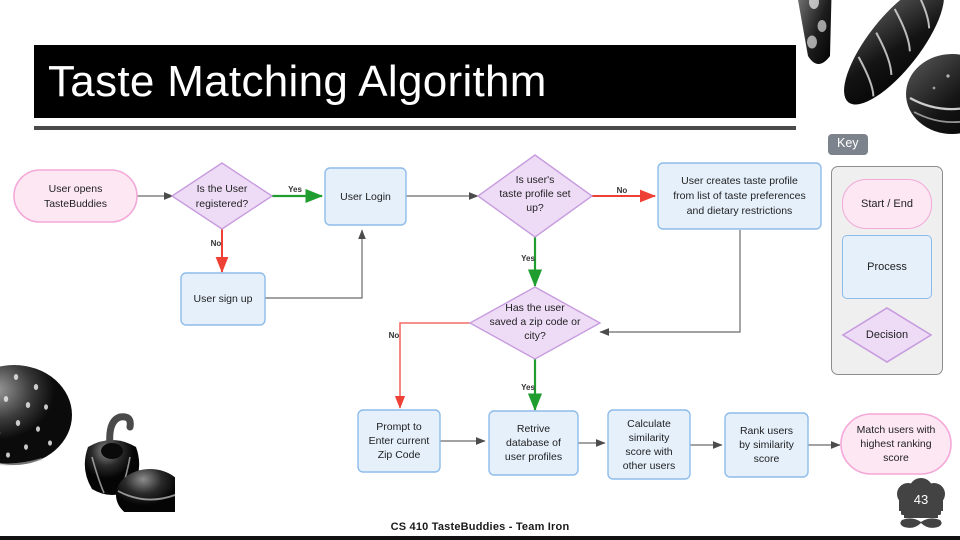 This screenshot has height=540, width=960. I want to click on flow-node-start-line-0: User opens, so click(76, 189).